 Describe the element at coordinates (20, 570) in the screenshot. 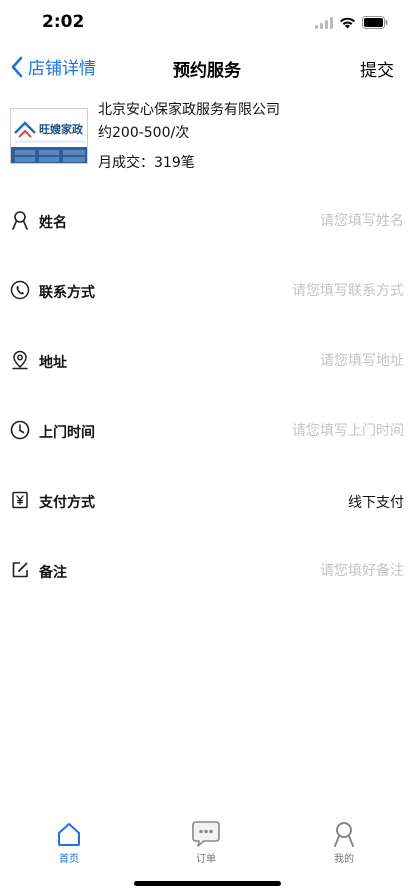

I see `edit-icon` at that location.